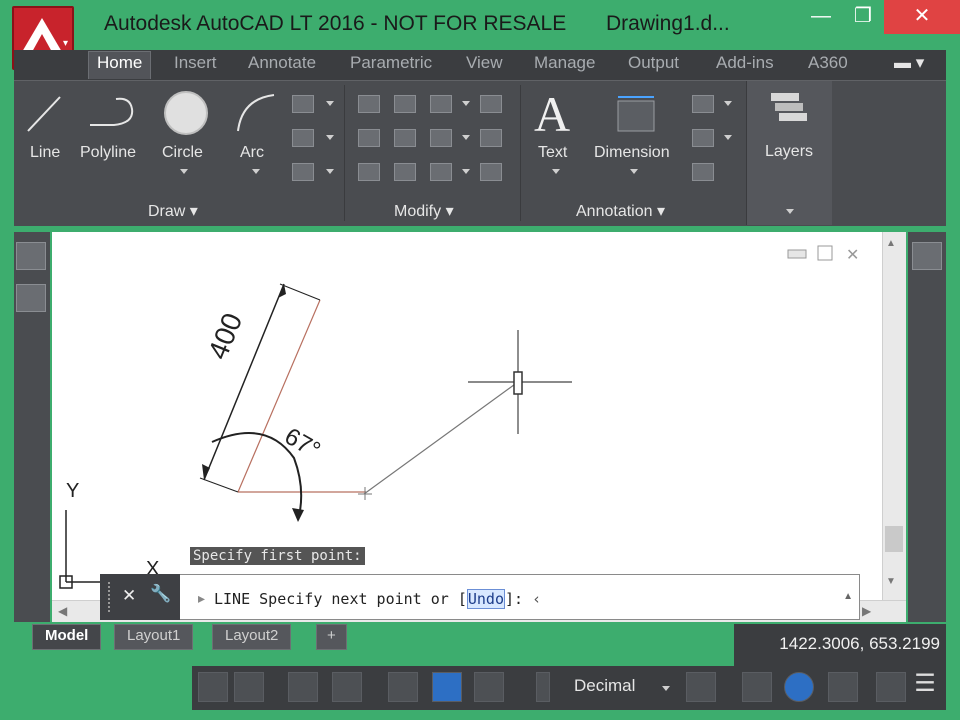  Describe the element at coordinates (489, 687) in the screenshot. I see `selection-cycling-icon` at that location.